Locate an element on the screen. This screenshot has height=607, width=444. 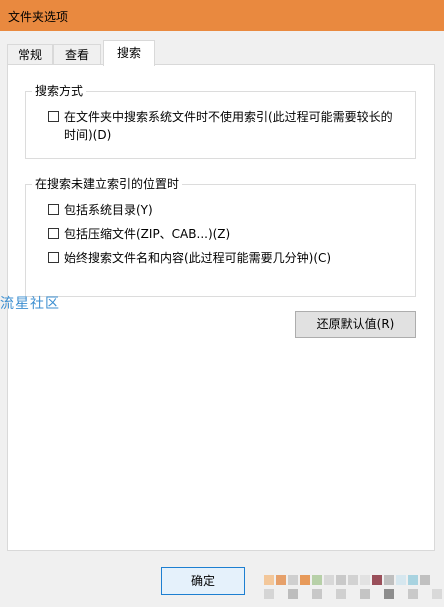
search-contents-checkbox is located at coordinates (53, 257).